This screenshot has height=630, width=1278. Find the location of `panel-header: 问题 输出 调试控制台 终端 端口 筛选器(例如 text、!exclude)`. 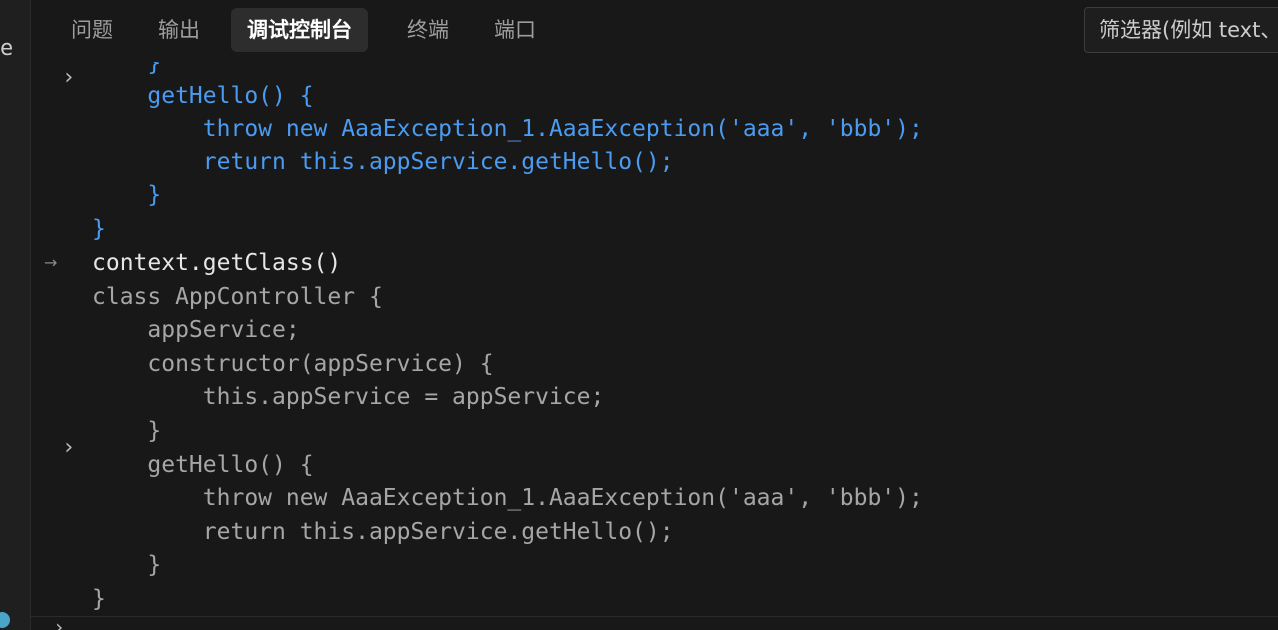

panel-header: 问题 输出 调试控制台 终端 端口 筛选器(例如 text、!exclude) is located at coordinates (654, 31).